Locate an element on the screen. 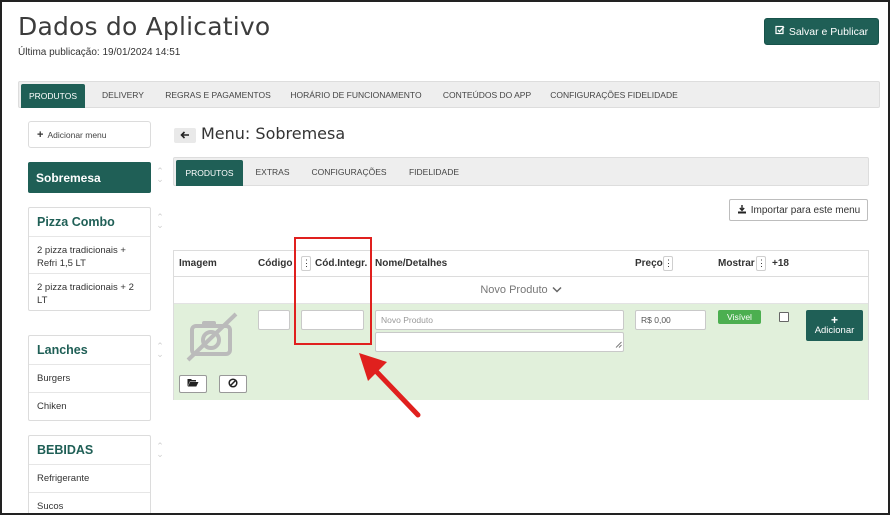  sidebar-subitem: Burgers is located at coordinates (89, 379).